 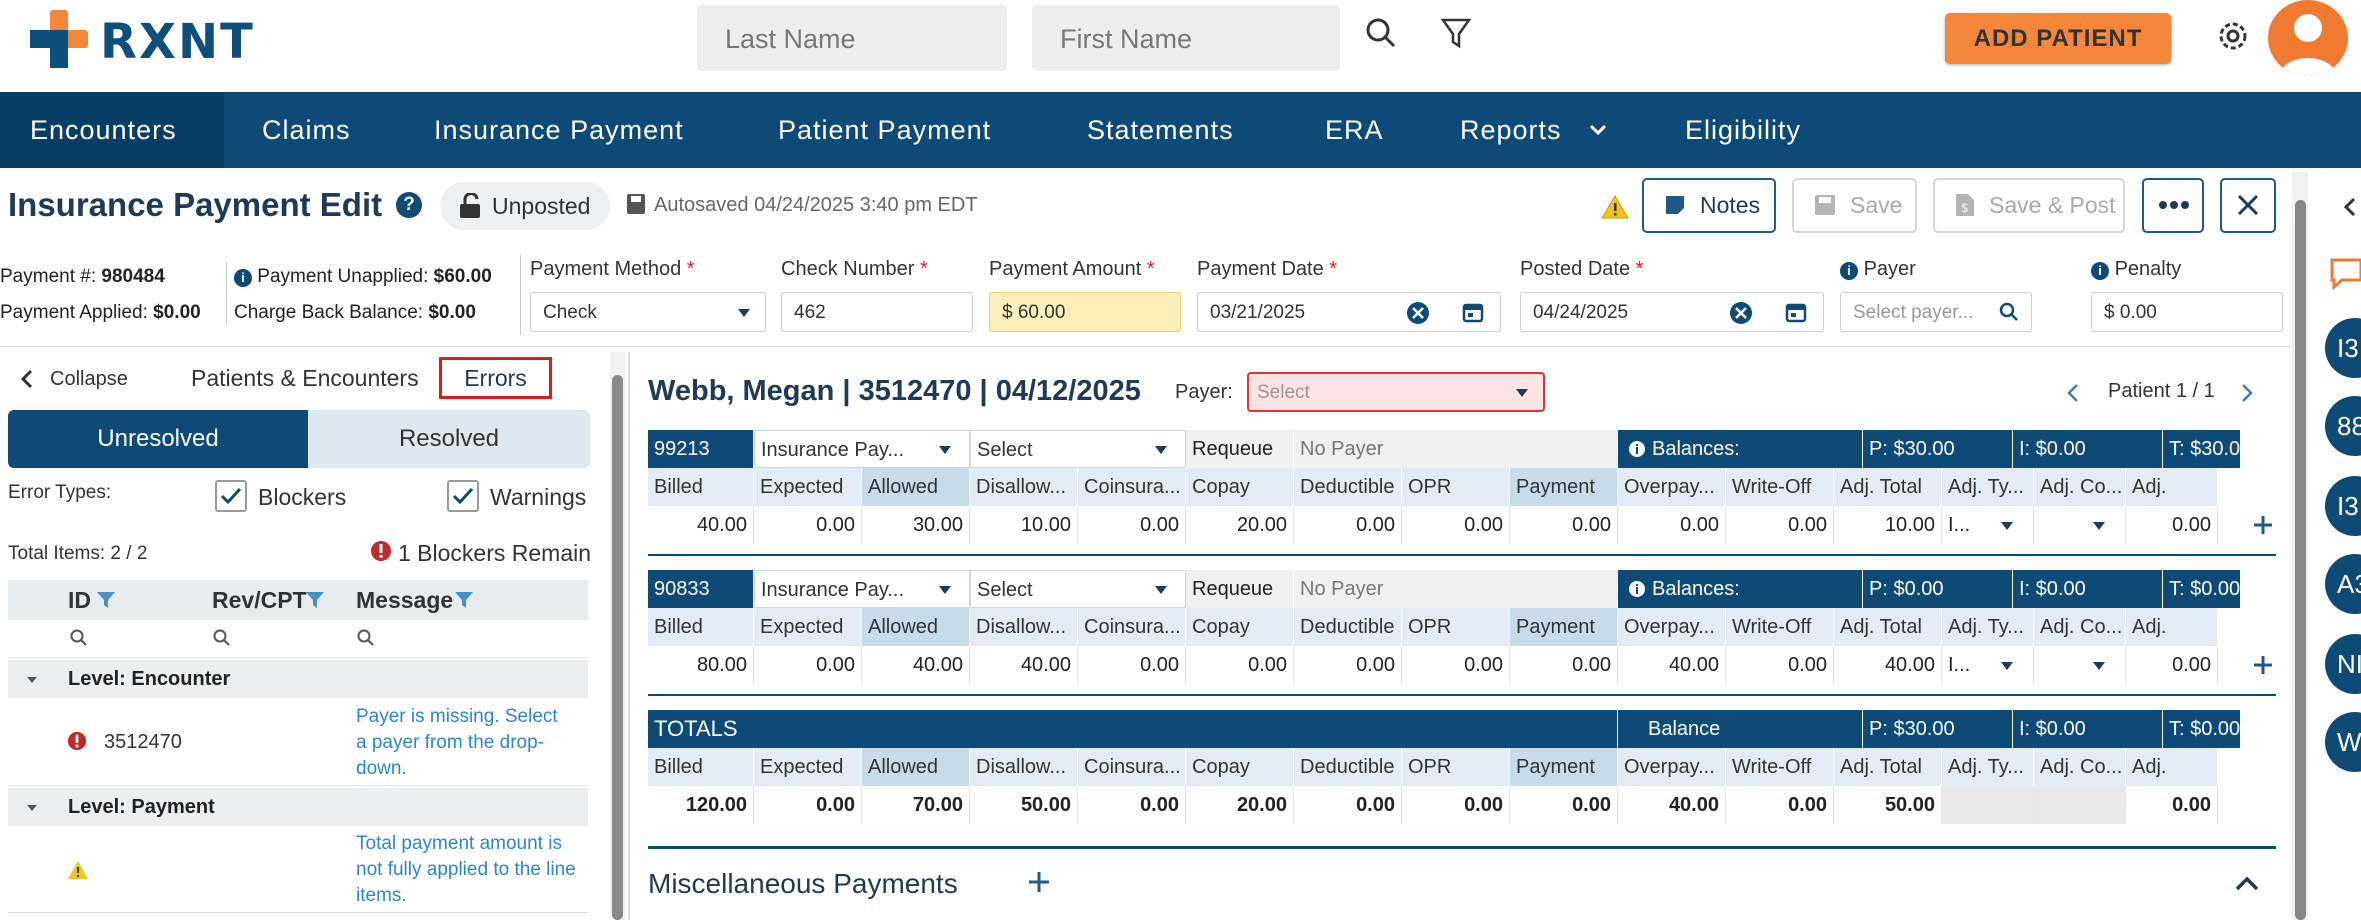 What do you see at coordinates (158, 439) in the screenshot?
I see `unresolved-toggle: Unresolved` at bounding box center [158, 439].